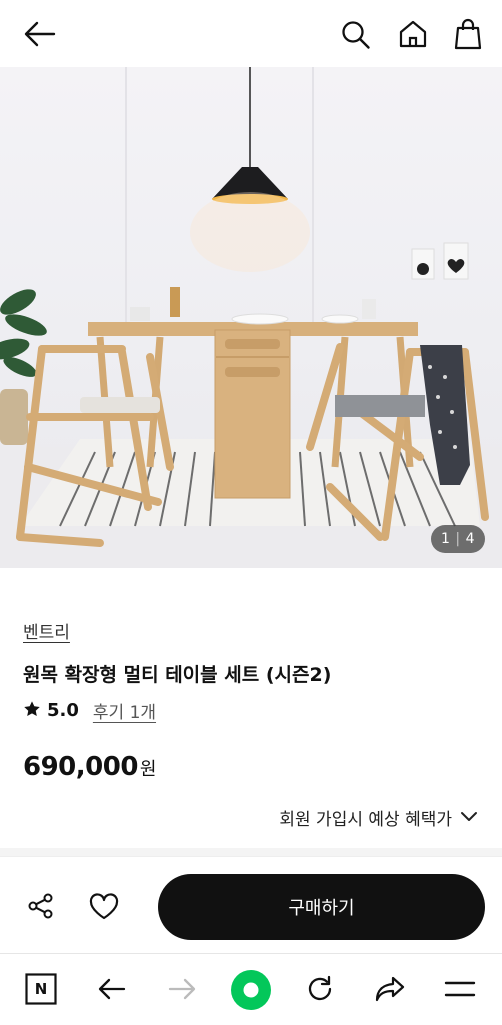 This screenshot has width=502, height=1025. Describe the element at coordinates (321, 907) in the screenshot. I see `buy-button: 구매하기` at that location.